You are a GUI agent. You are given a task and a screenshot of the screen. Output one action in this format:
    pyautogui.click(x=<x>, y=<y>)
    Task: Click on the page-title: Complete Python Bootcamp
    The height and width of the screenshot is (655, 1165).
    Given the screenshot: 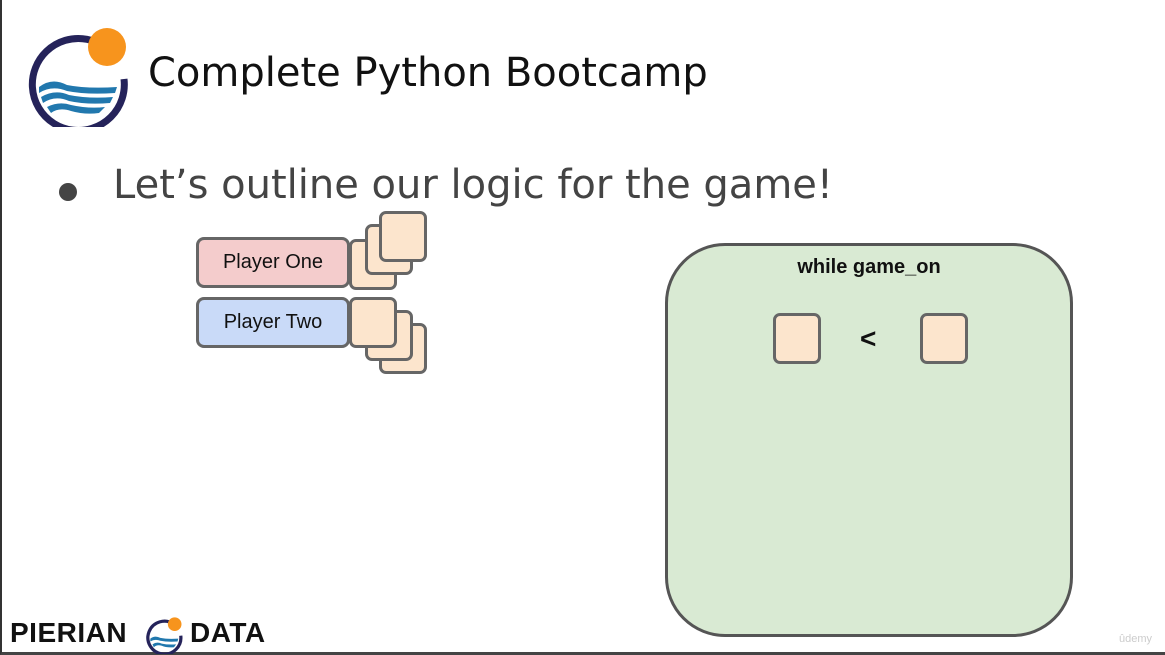 What is the action you would take?
    pyautogui.click(x=428, y=73)
    